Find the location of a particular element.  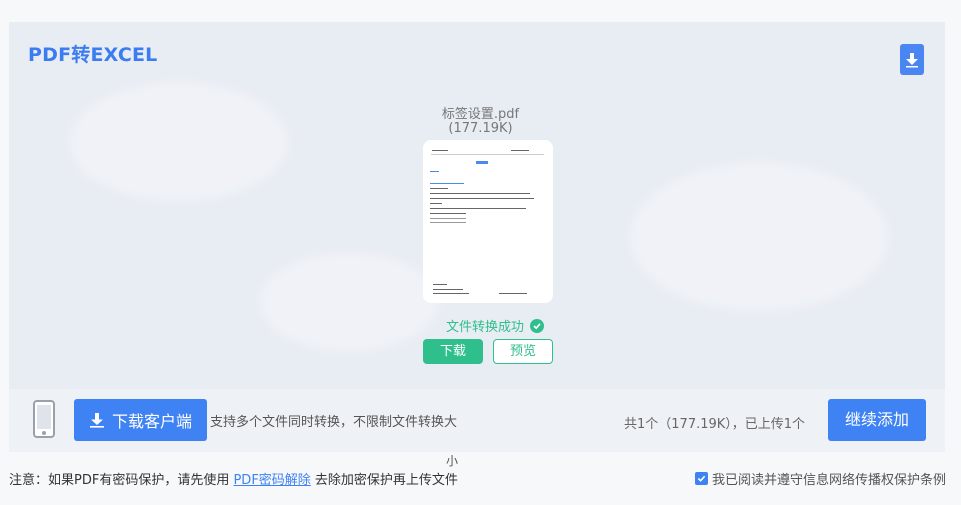

agreement-checkbox is located at coordinates (701, 478).